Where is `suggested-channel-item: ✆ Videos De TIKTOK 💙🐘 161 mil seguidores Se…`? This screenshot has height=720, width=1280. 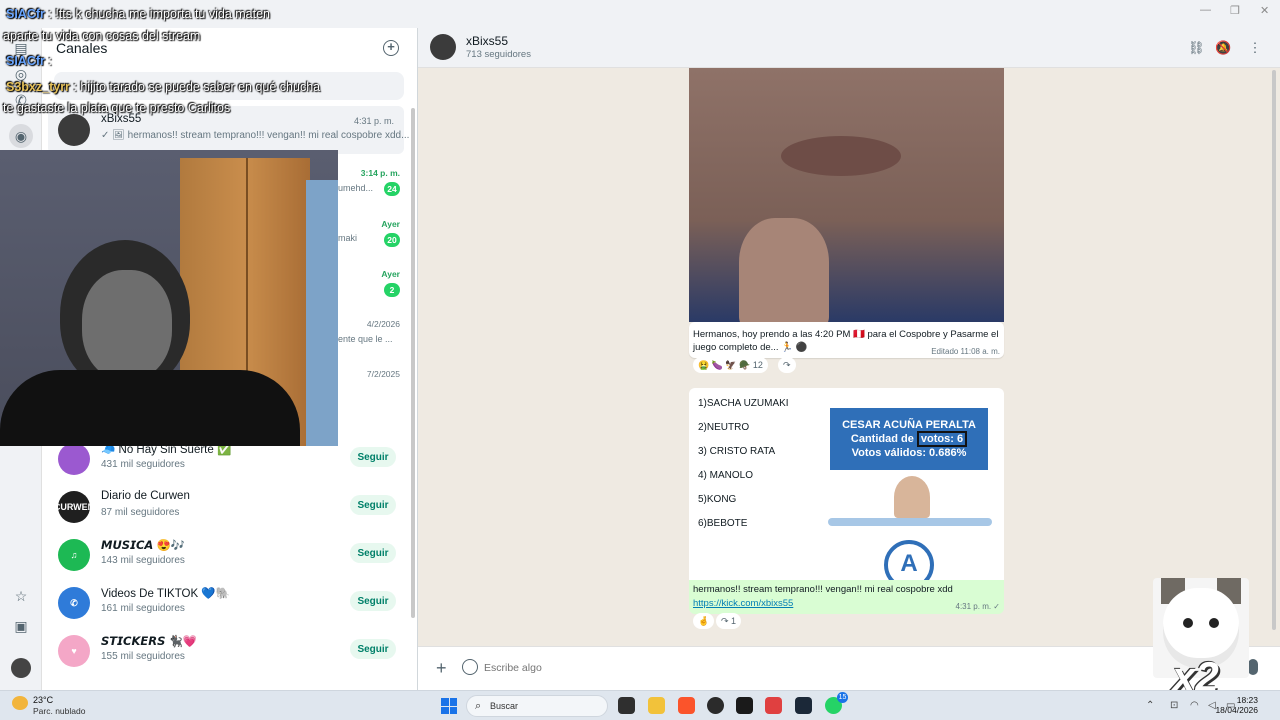 suggested-channel-item: ✆ Videos De TIKTOK 💙🐘 161 mil seguidores Se… is located at coordinates (226, 603).